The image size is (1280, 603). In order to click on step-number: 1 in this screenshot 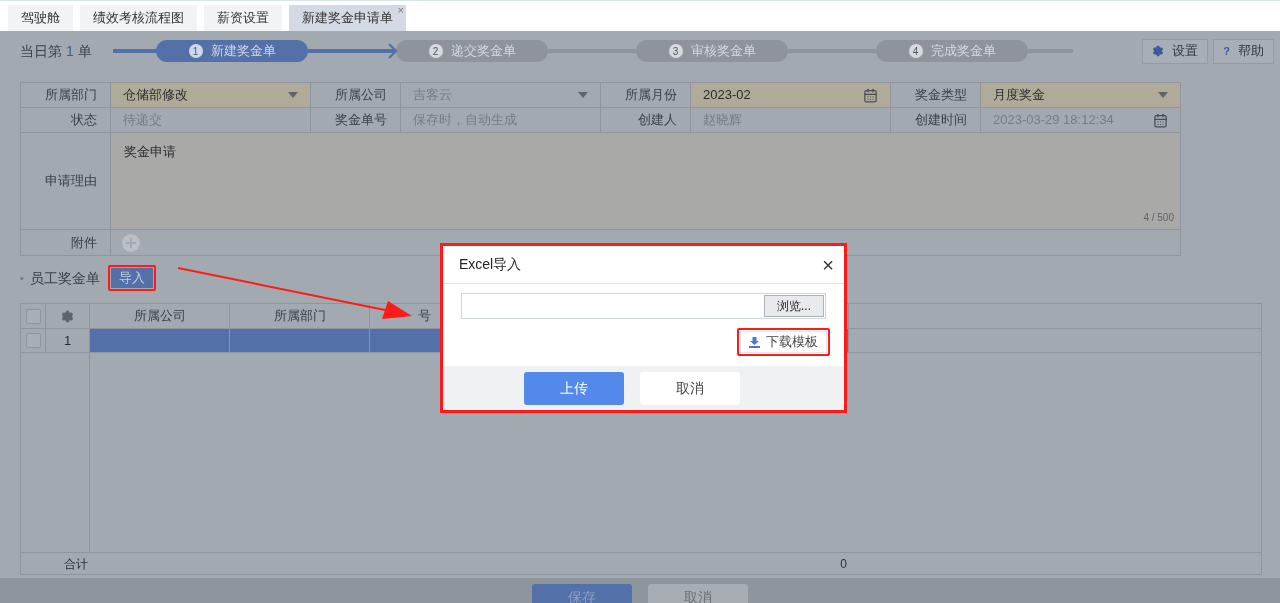, I will do `click(195, 51)`.